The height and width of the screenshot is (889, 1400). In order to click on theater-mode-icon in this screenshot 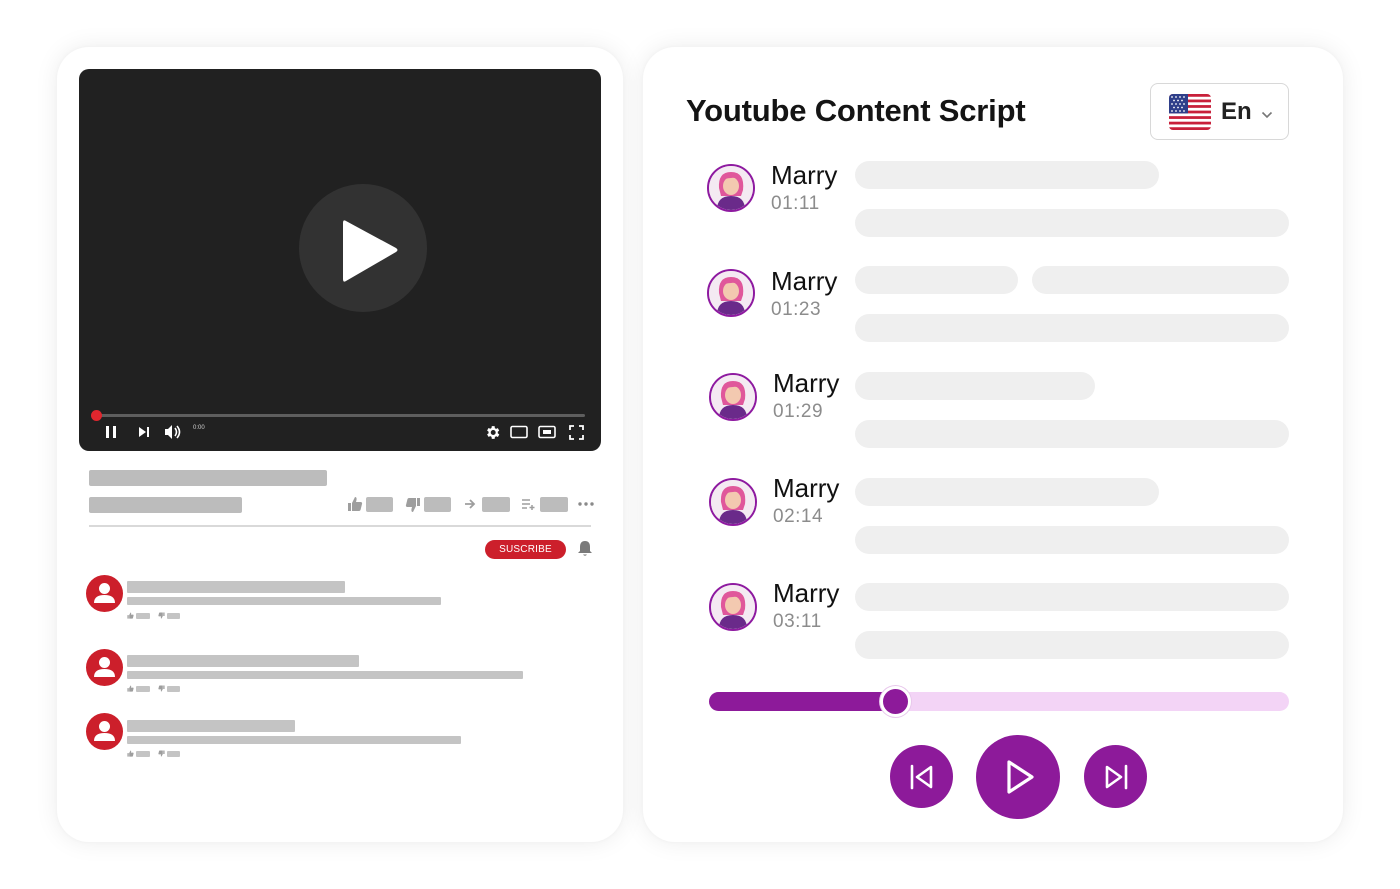, I will do `click(519, 432)`.